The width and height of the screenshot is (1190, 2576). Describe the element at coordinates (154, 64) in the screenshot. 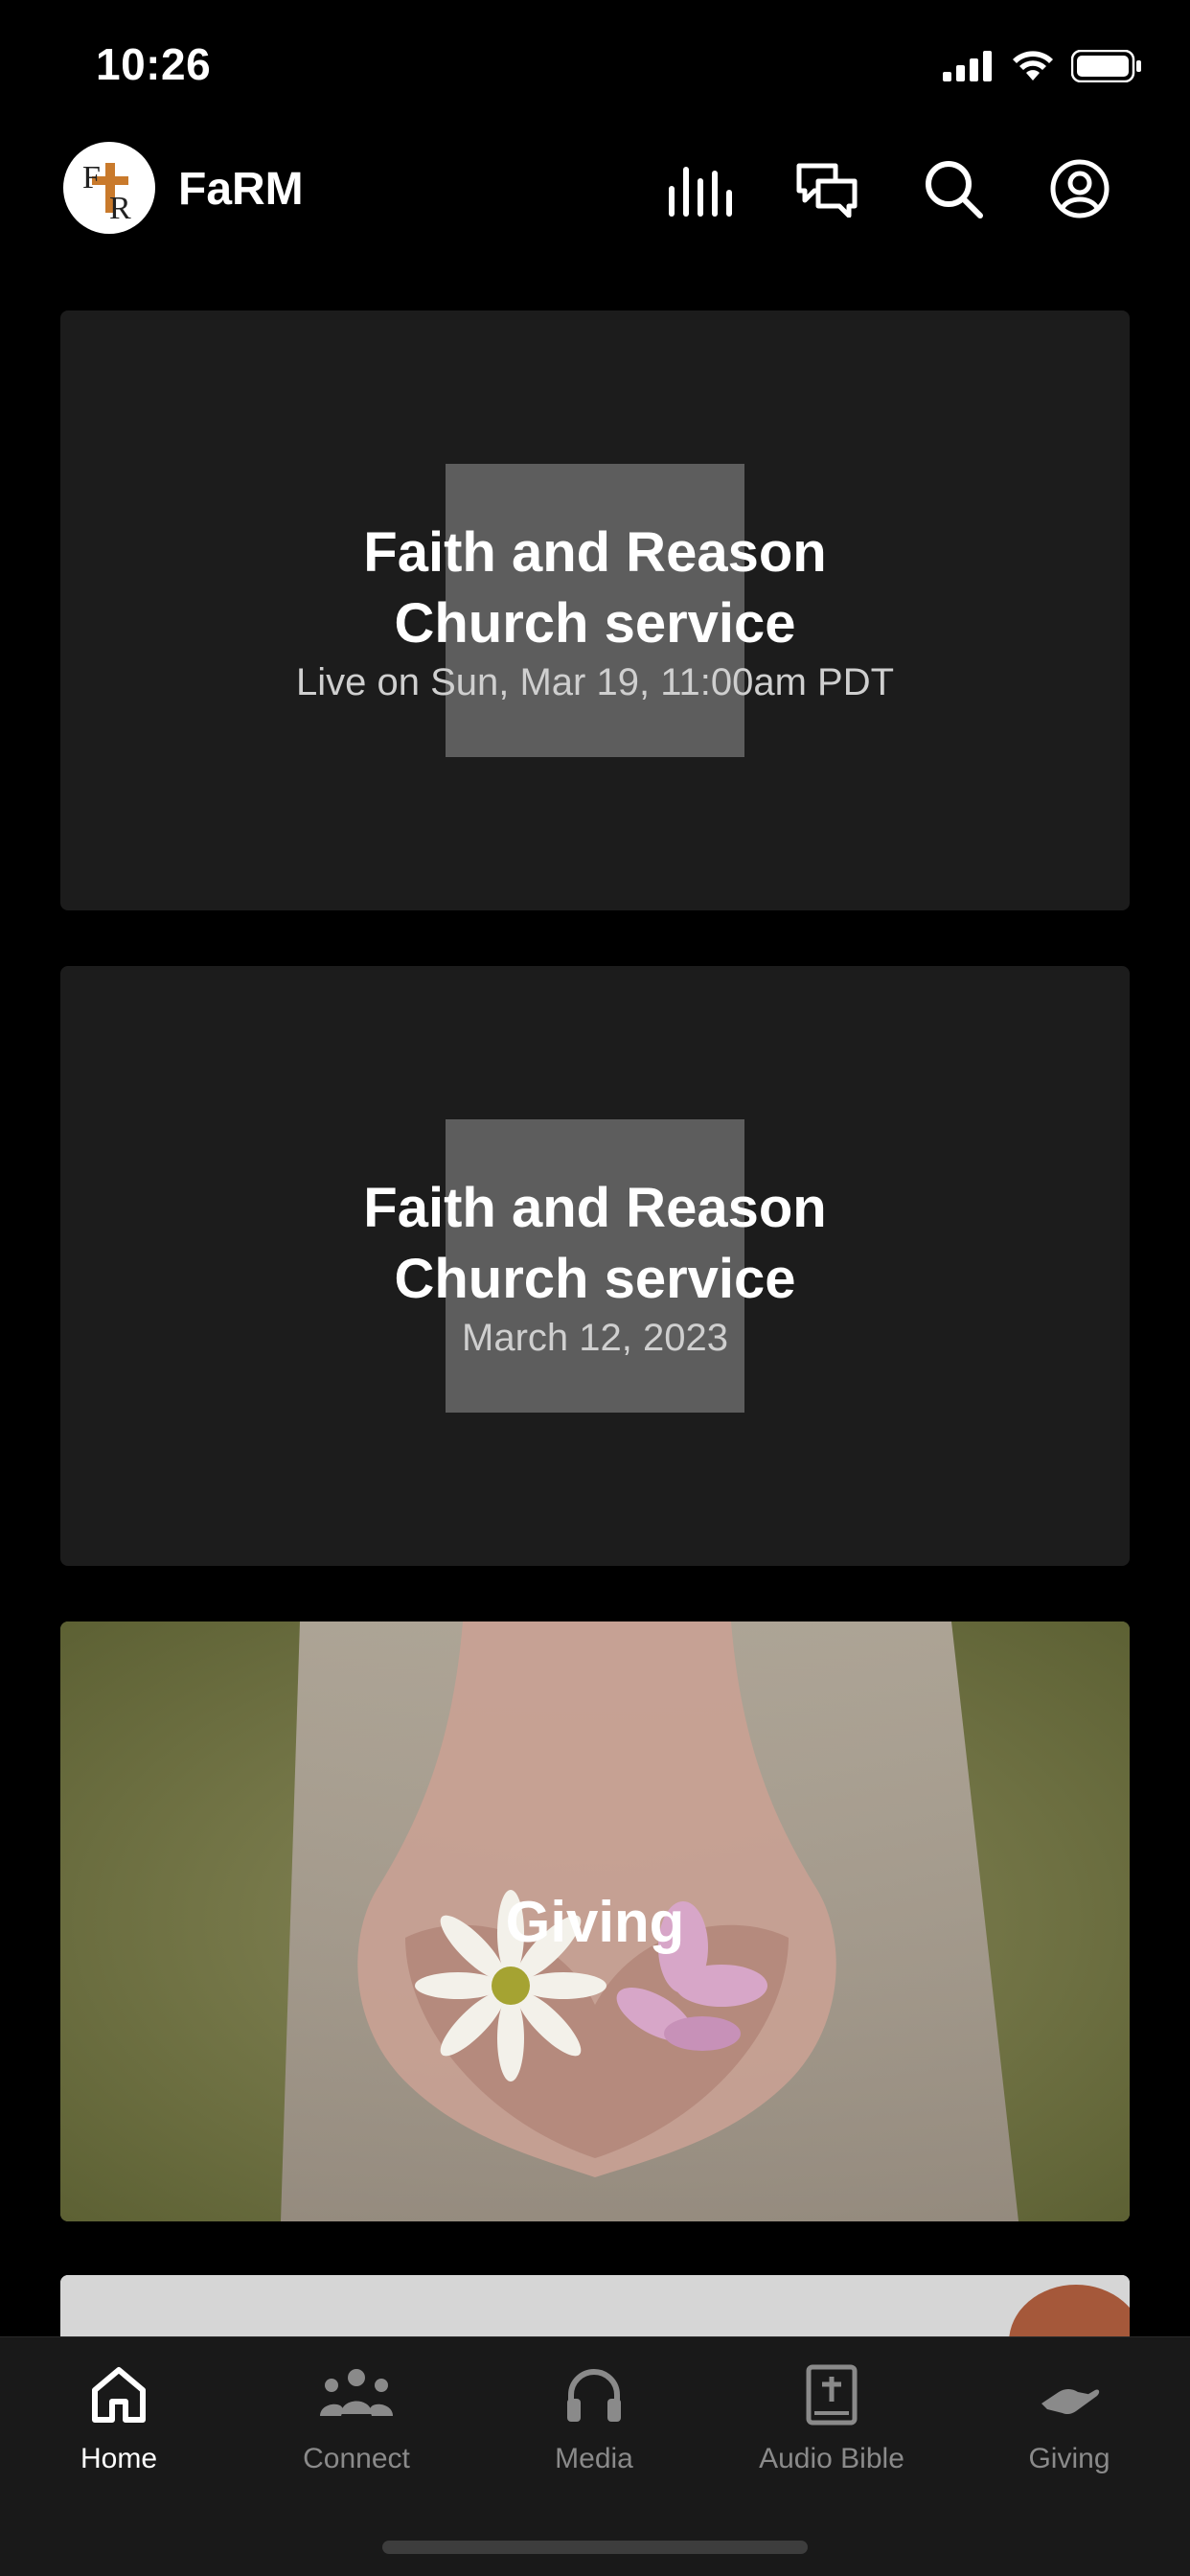

I see `status-time: 10:26` at that location.